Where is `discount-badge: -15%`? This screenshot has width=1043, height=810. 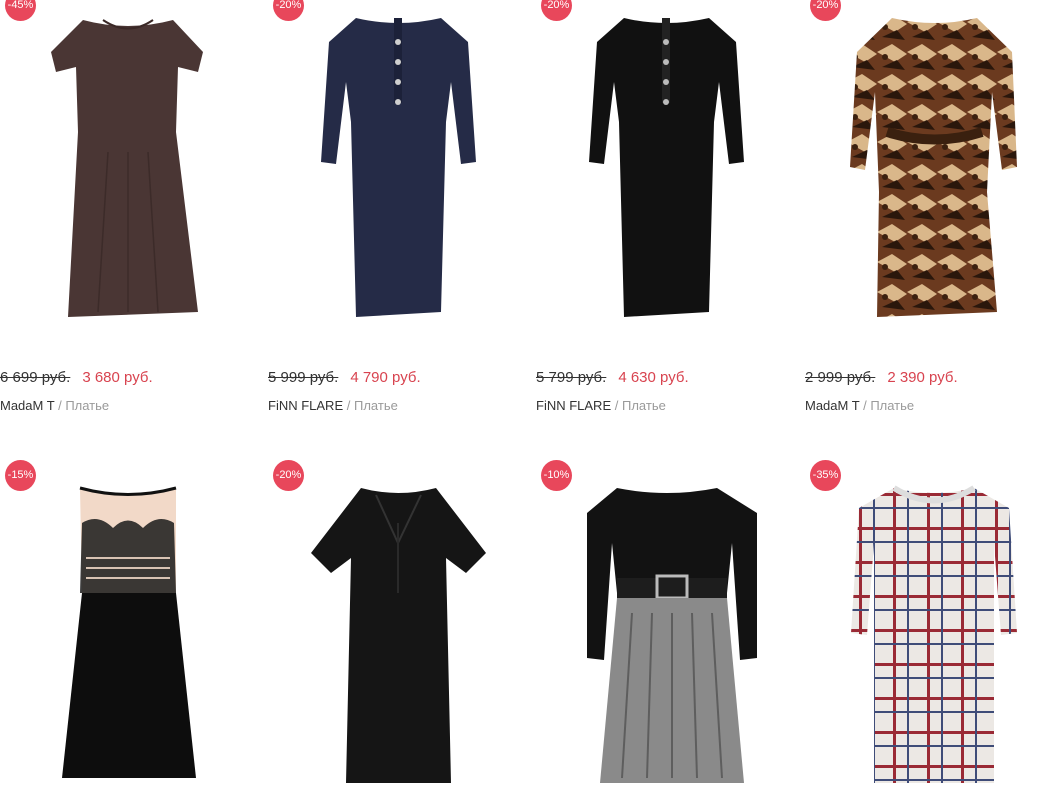 discount-badge: -15% is located at coordinates (20, 475).